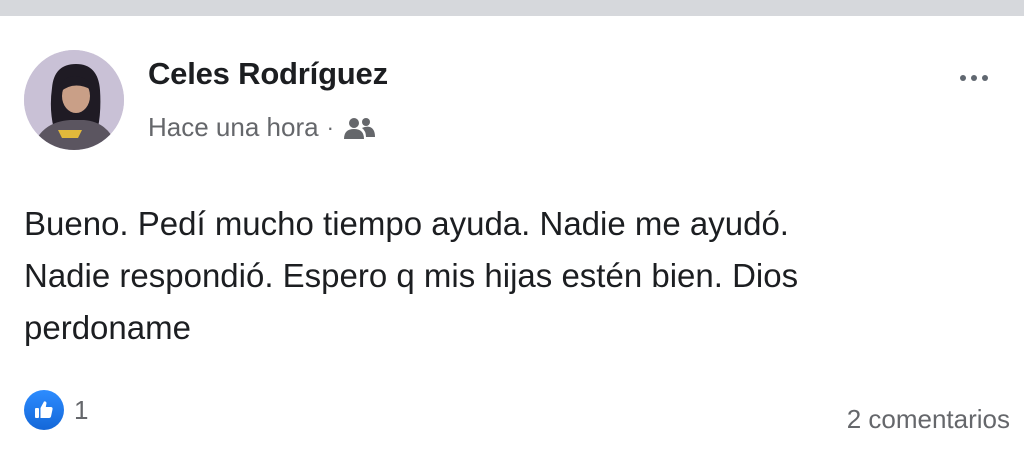  I want to click on top-strip, so click(512, 8).